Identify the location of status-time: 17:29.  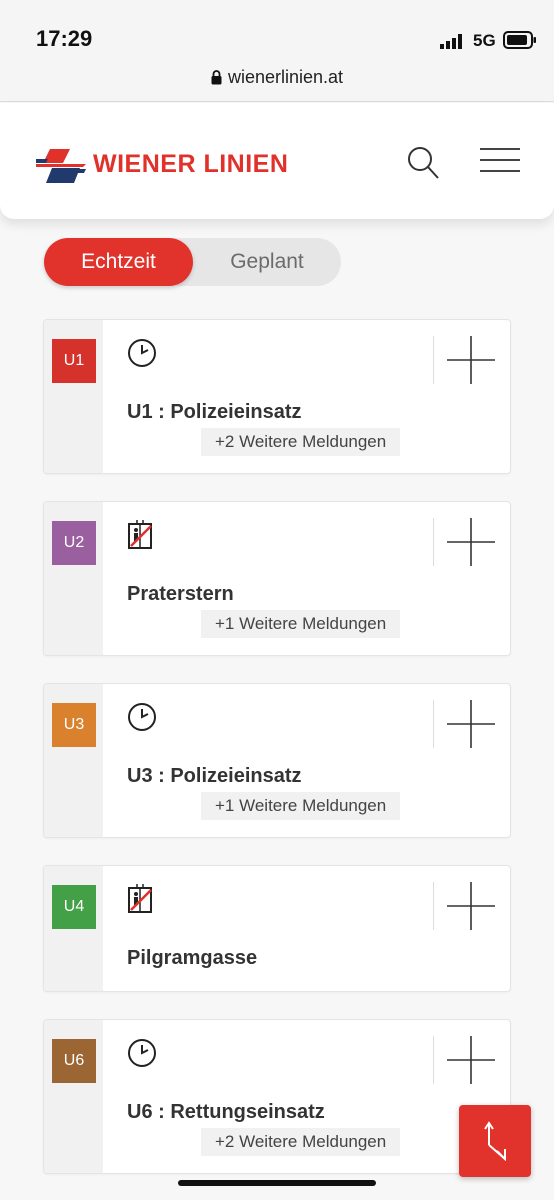
(64, 38).